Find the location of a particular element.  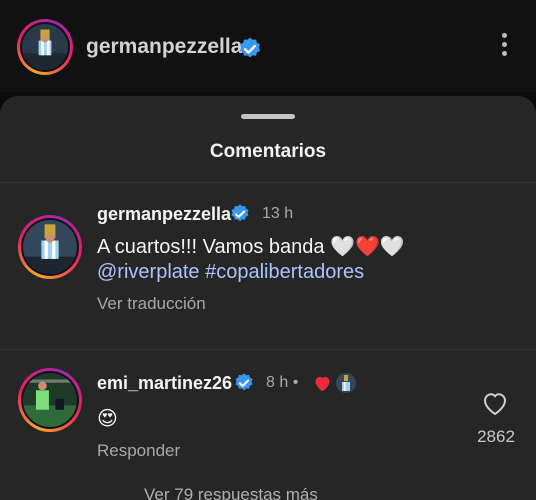

drag-handle is located at coordinates (268, 116).